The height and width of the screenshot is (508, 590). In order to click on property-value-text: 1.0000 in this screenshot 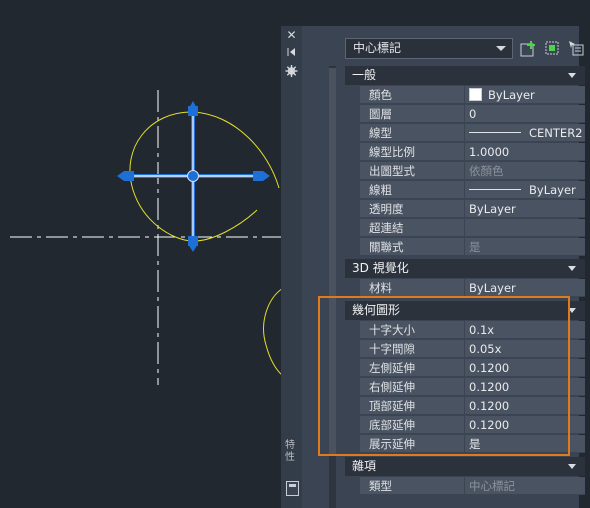, I will do `click(489, 152)`.